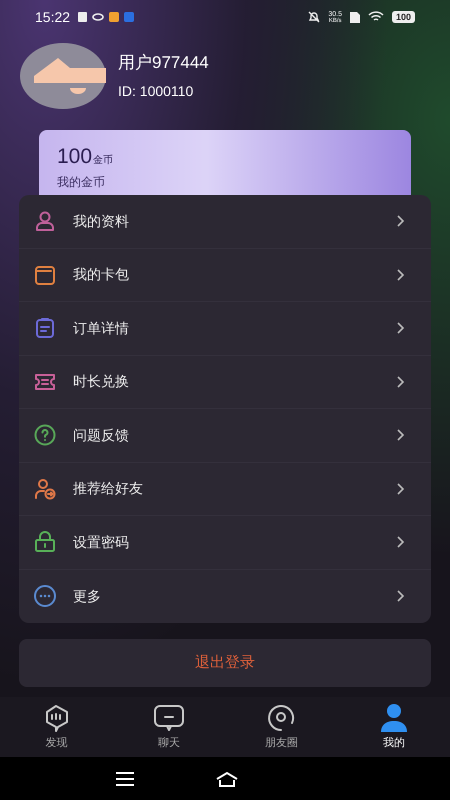 The width and height of the screenshot is (450, 800). I want to click on message-icon, so click(168, 717).